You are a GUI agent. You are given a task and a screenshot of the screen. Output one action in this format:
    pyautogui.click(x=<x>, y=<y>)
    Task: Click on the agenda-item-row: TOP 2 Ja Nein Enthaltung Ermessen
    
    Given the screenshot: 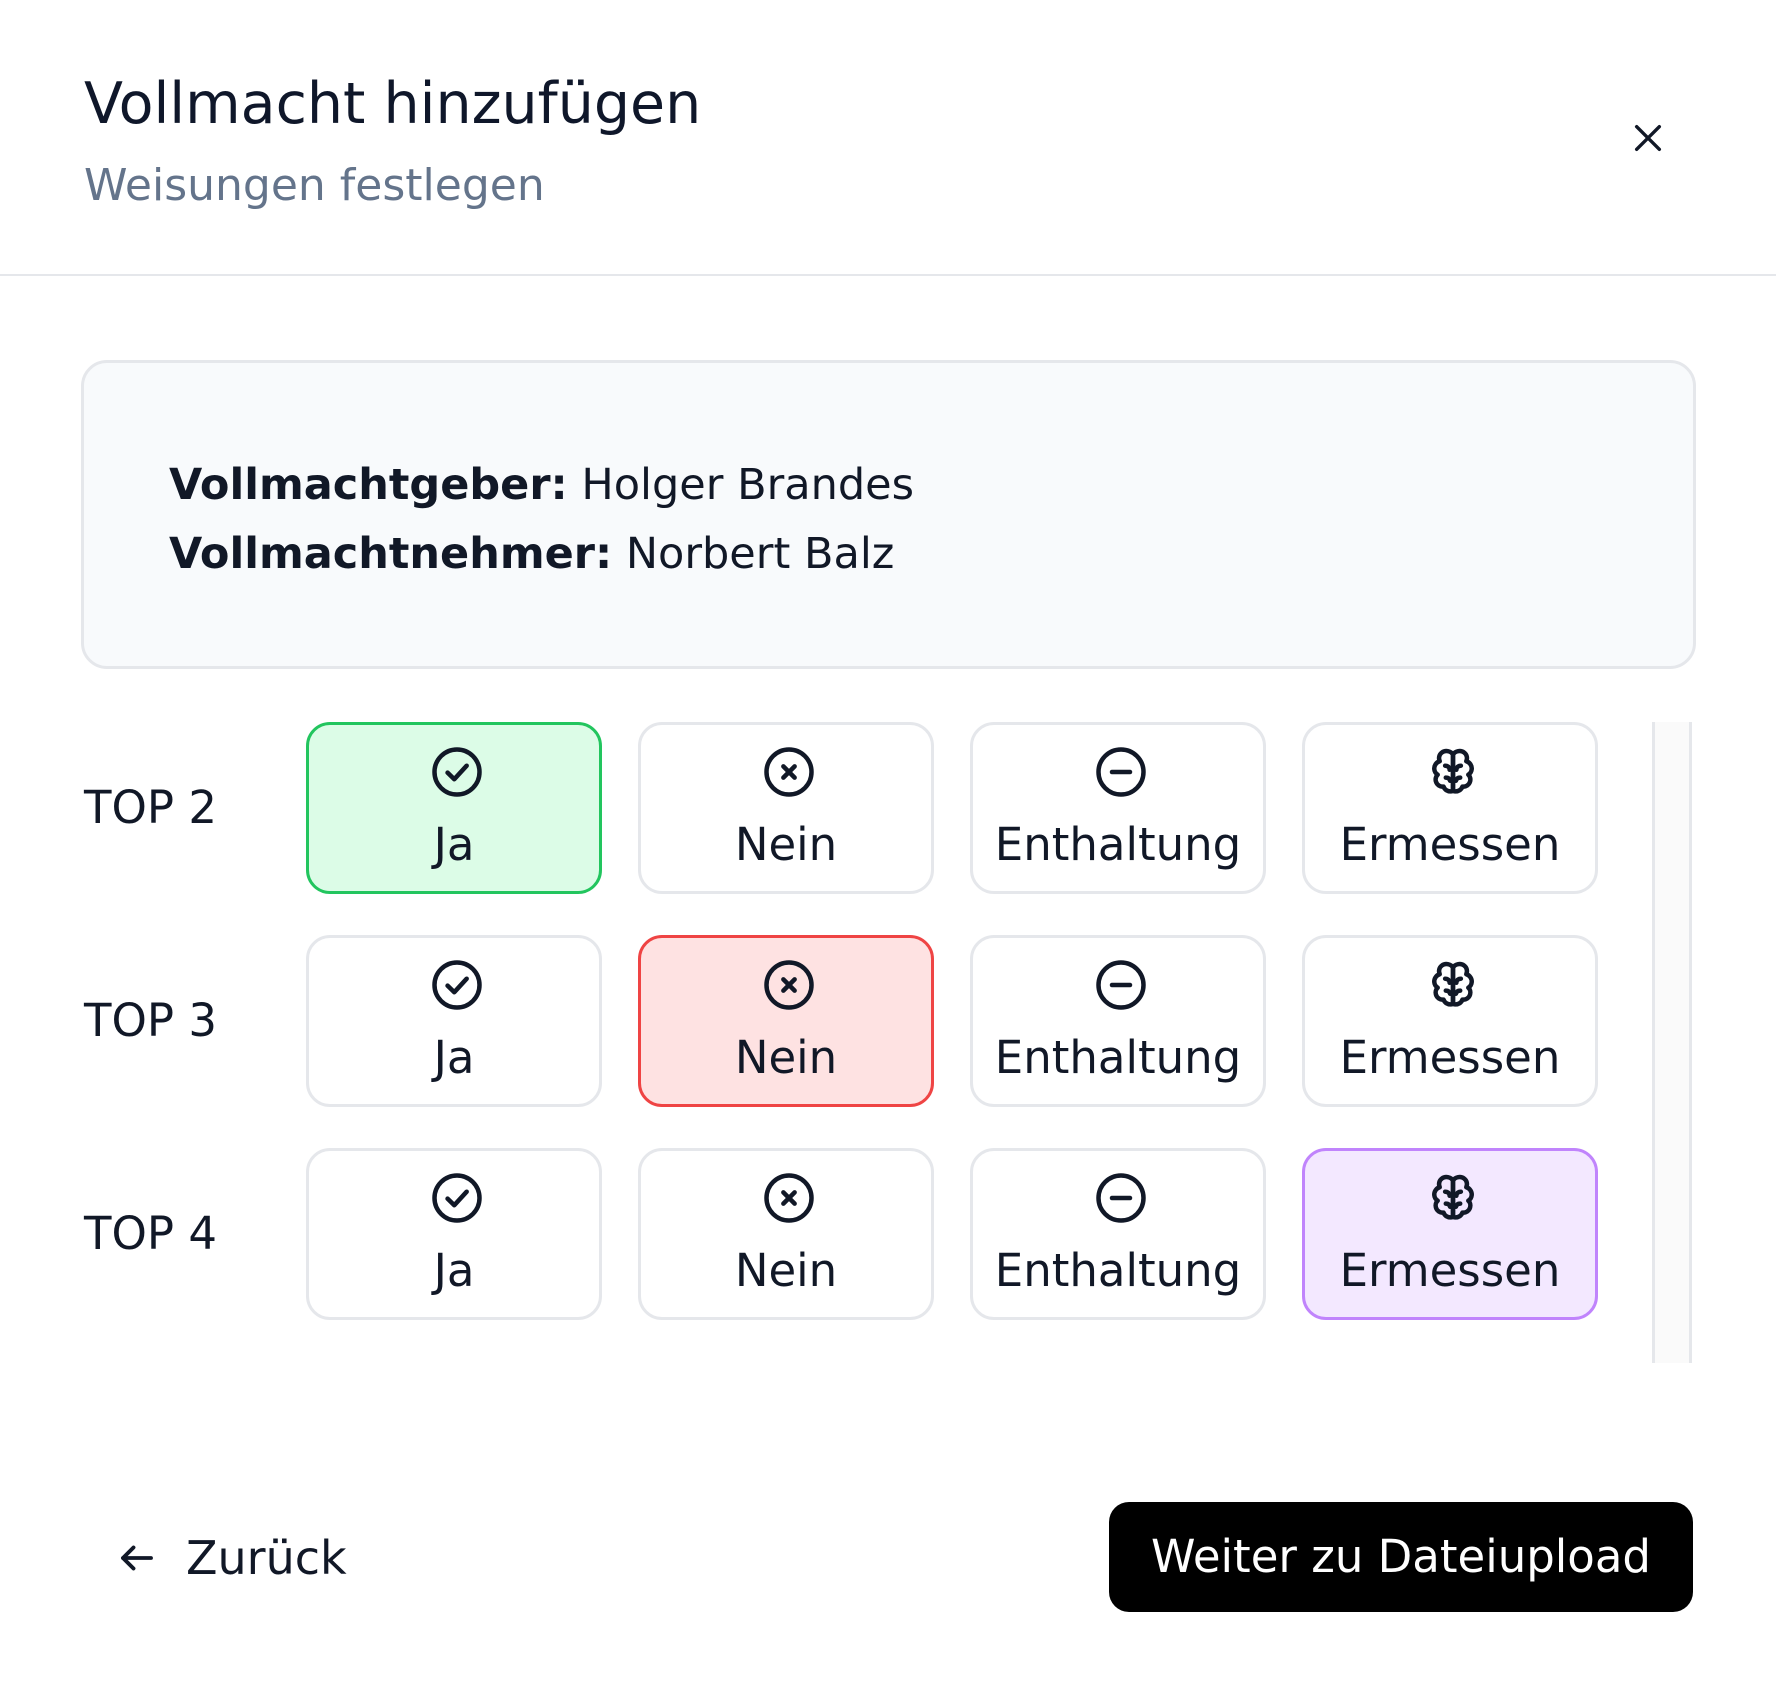 What is the action you would take?
    pyautogui.click(x=844, y=808)
    